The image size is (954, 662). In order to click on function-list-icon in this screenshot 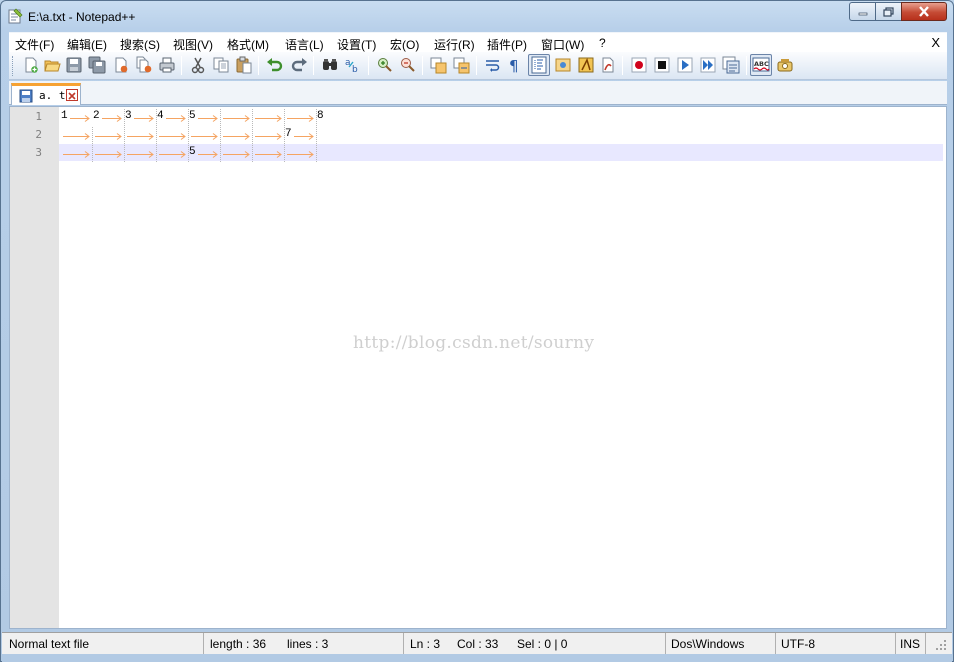, I will do `click(586, 65)`.